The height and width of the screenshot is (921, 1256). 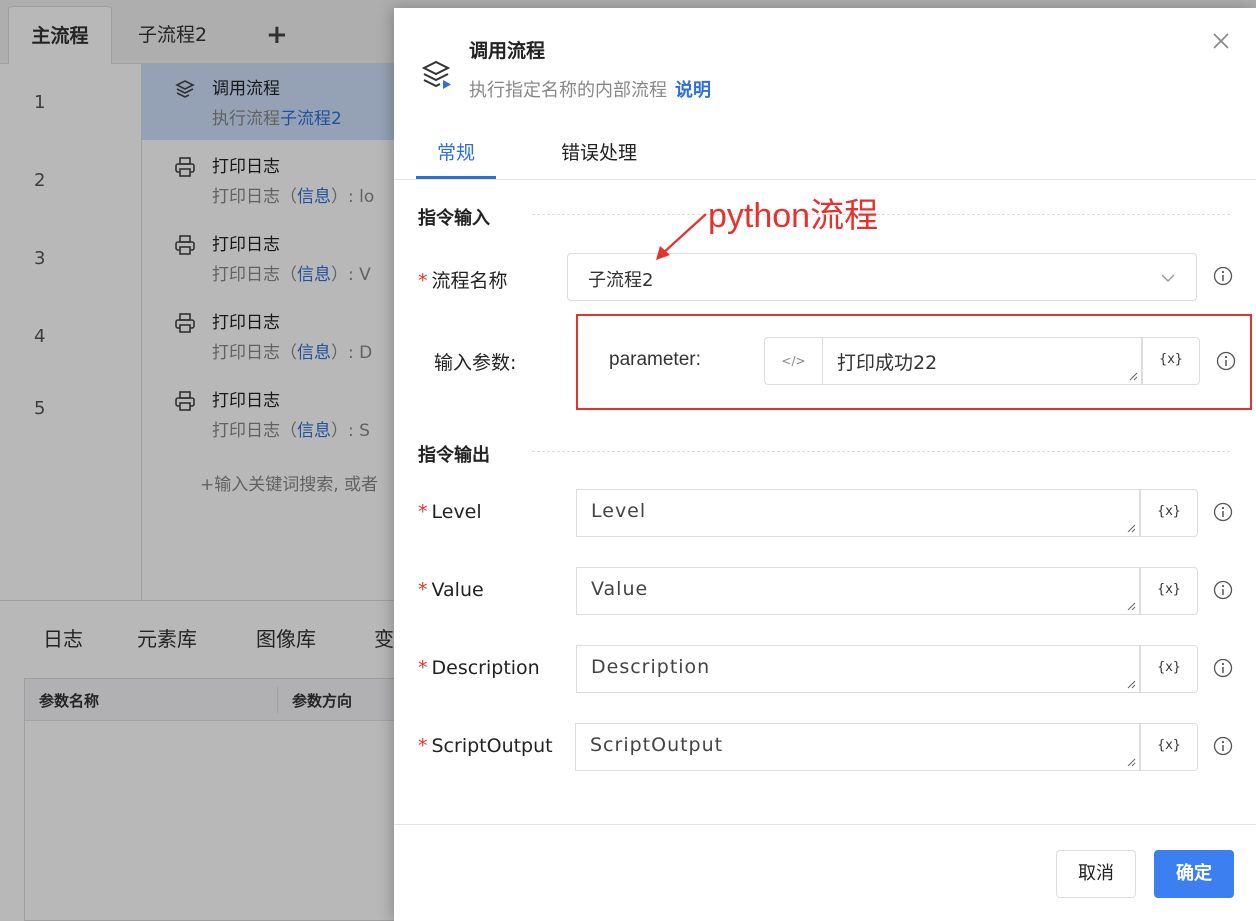 I want to click on section-title-input: 指令输入, so click(x=454, y=218).